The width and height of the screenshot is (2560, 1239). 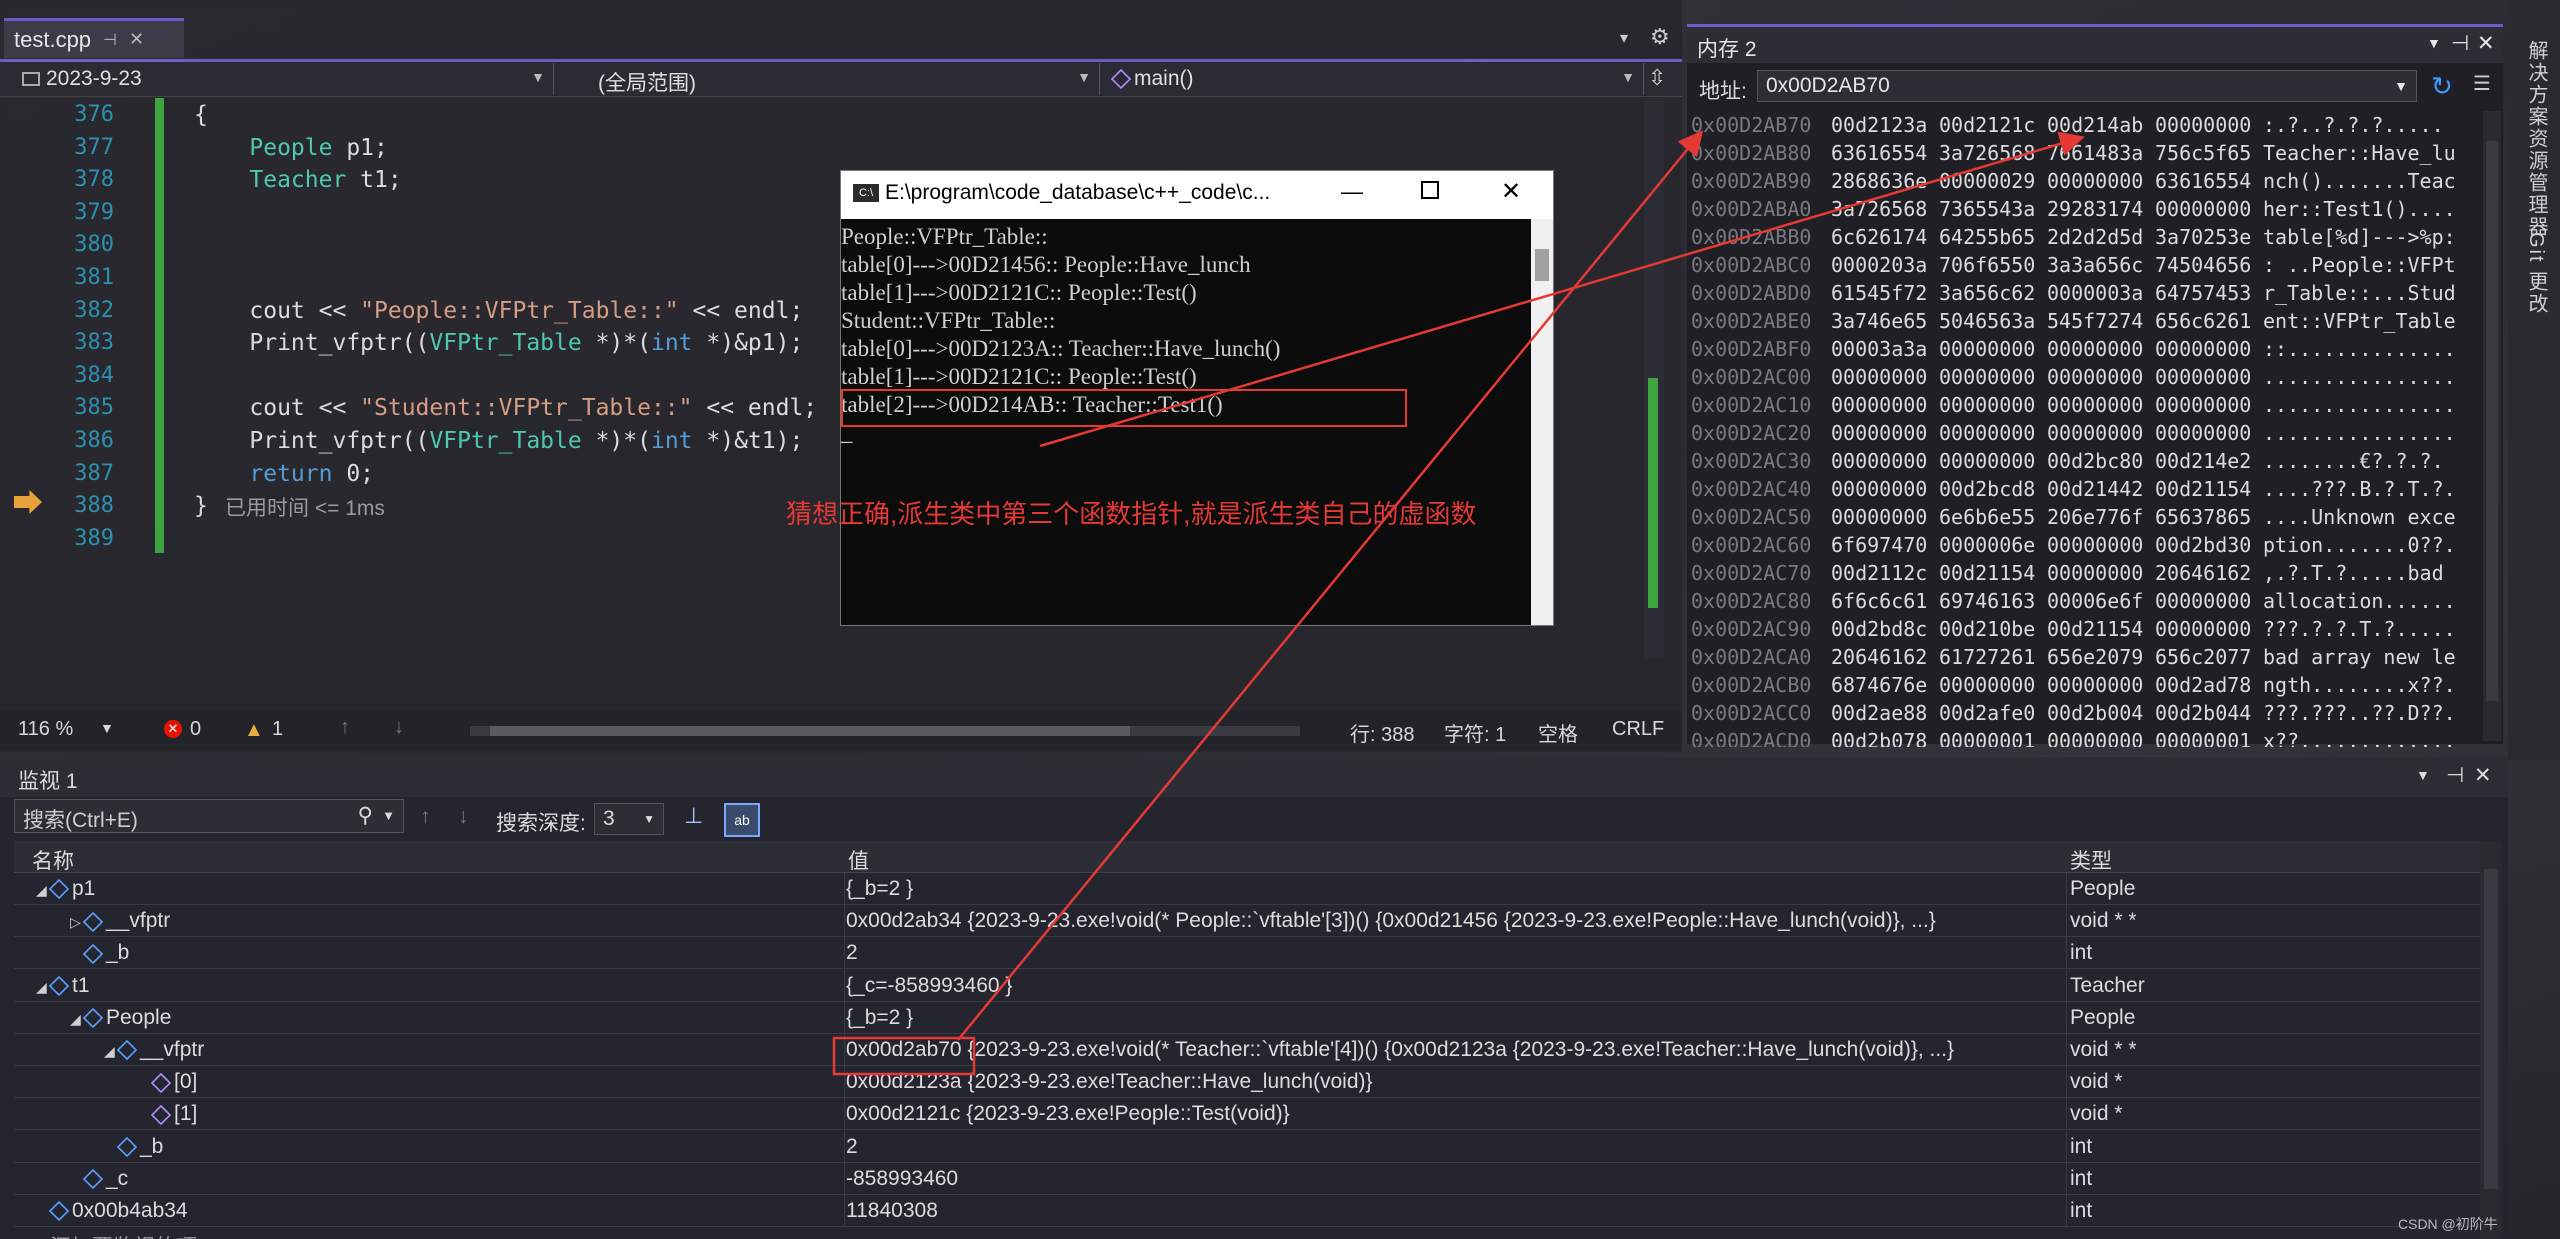 What do you see at coordinates (1562, 289) in the screenshot?
I see `arrow-console-to-memory` at bounding box center [1562, 289].